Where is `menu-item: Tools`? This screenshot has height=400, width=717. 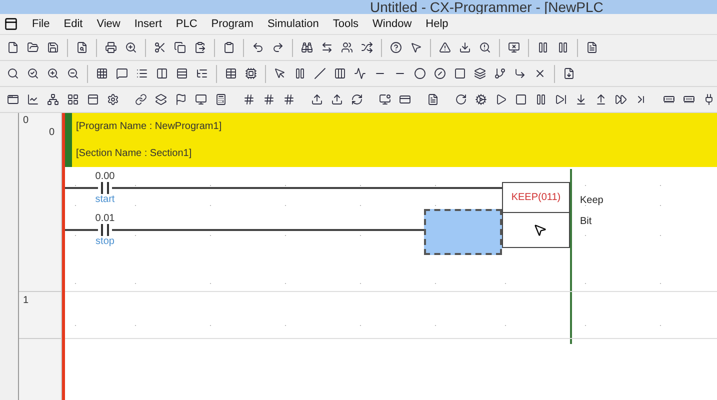 menu-item: Tools is located at coordinates (345, 24).